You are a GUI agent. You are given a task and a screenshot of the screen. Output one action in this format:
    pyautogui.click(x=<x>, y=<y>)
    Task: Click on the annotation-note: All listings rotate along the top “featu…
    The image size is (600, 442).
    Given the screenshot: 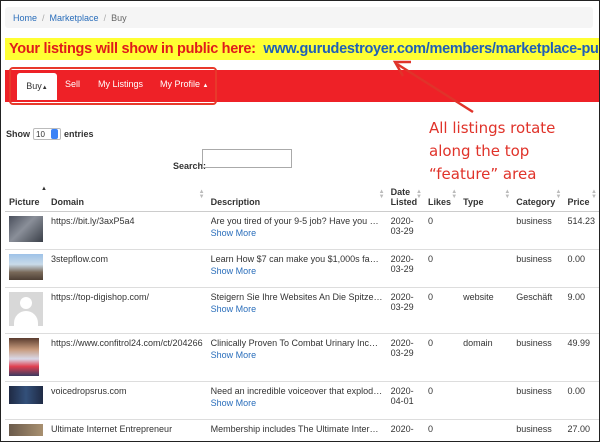 What is the action you would take?
    pyautogui.click(x=514, y=151)
    